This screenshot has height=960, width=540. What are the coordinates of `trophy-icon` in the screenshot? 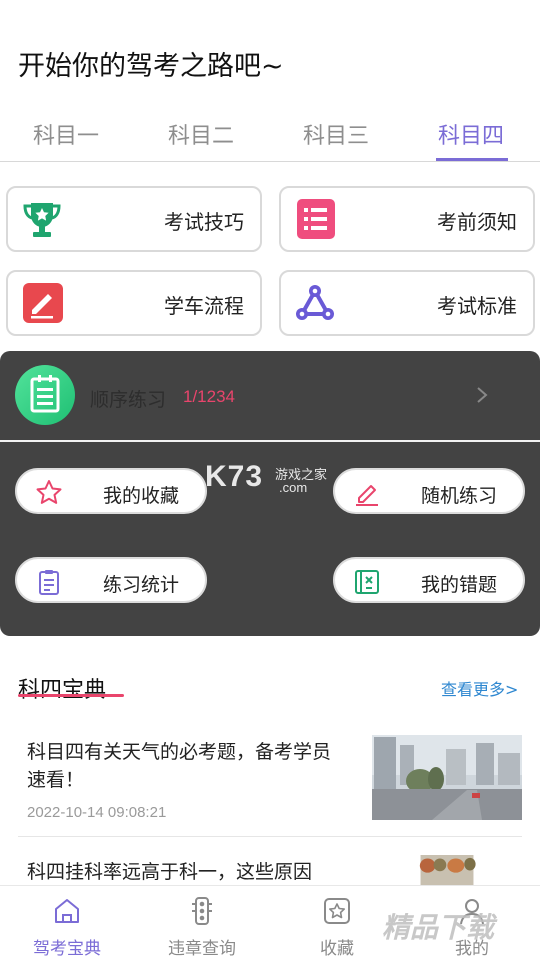 It's located at (42, 220).